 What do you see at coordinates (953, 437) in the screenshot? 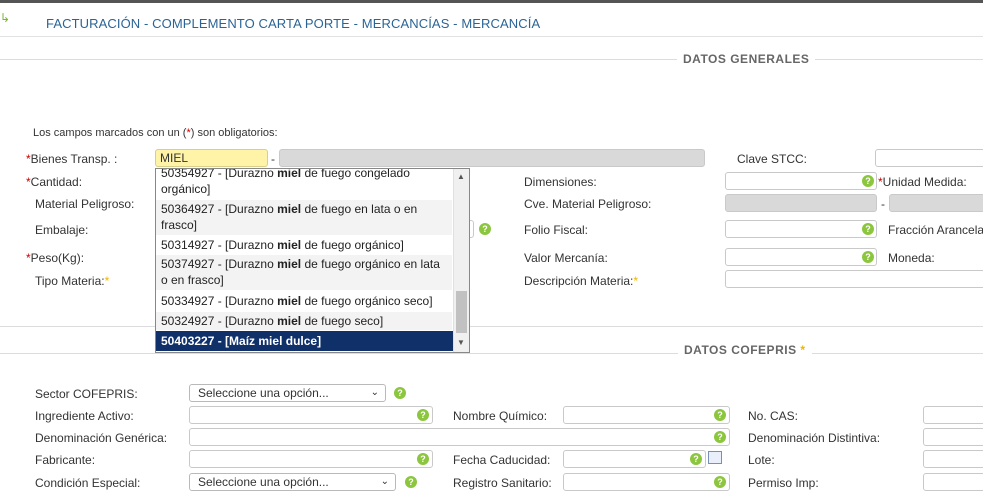
I see `denominacion-distintiva-input` at bounding box center [953, 437].